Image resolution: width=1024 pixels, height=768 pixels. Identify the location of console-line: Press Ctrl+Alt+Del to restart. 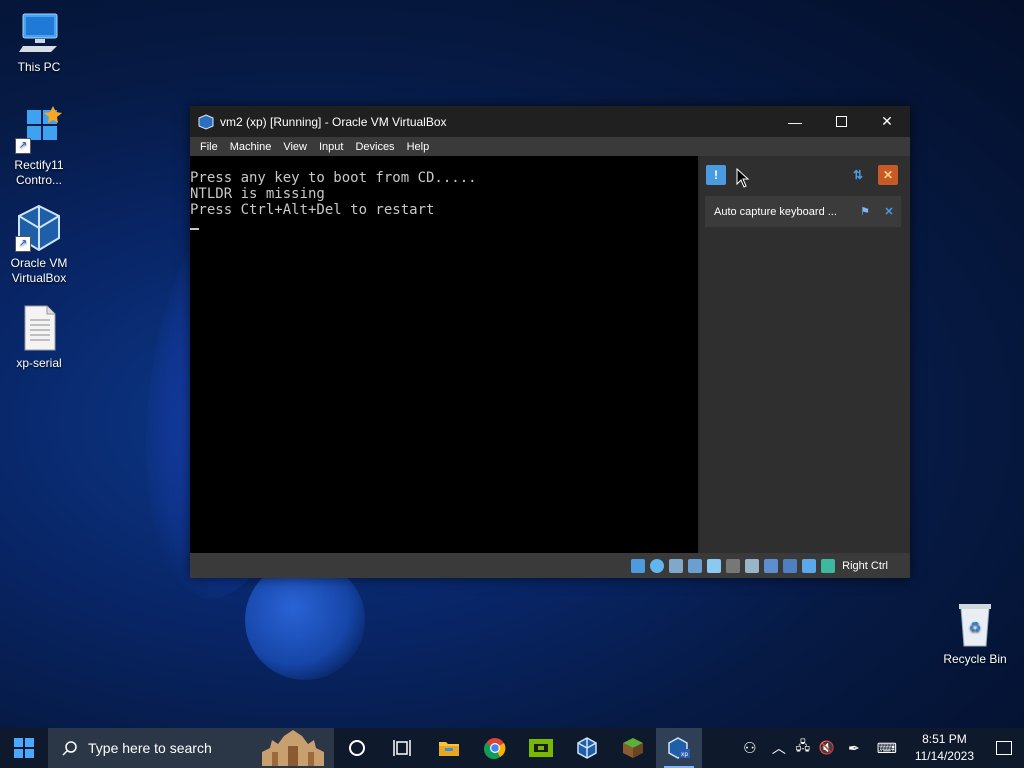
(312, 210).